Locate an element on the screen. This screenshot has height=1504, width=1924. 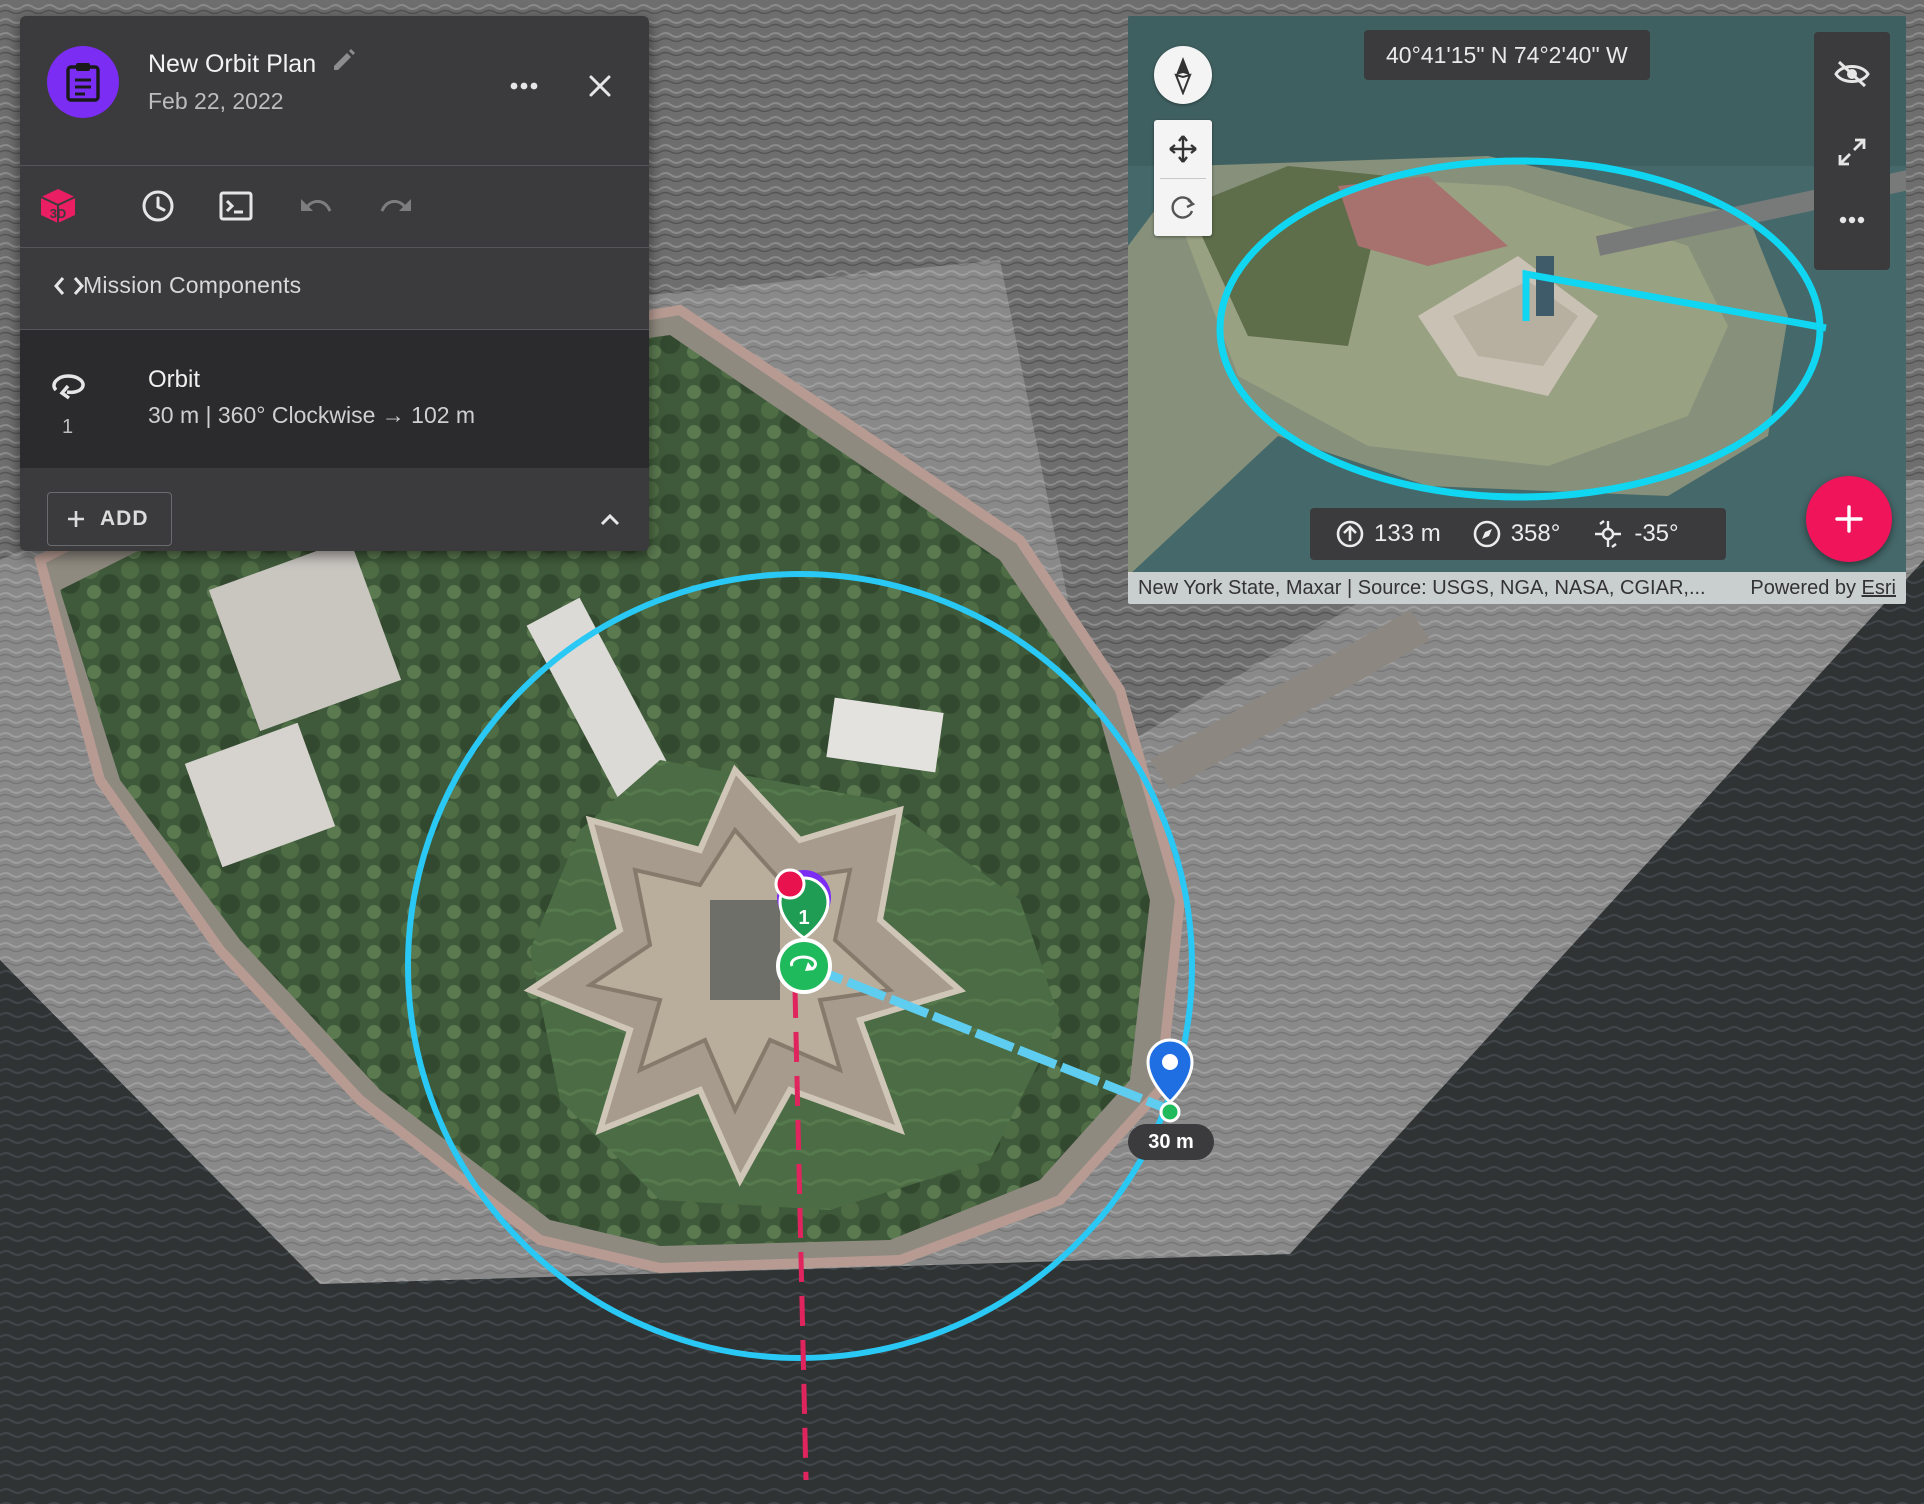
heading-value: 358° is located at coordinates (1535, 533).